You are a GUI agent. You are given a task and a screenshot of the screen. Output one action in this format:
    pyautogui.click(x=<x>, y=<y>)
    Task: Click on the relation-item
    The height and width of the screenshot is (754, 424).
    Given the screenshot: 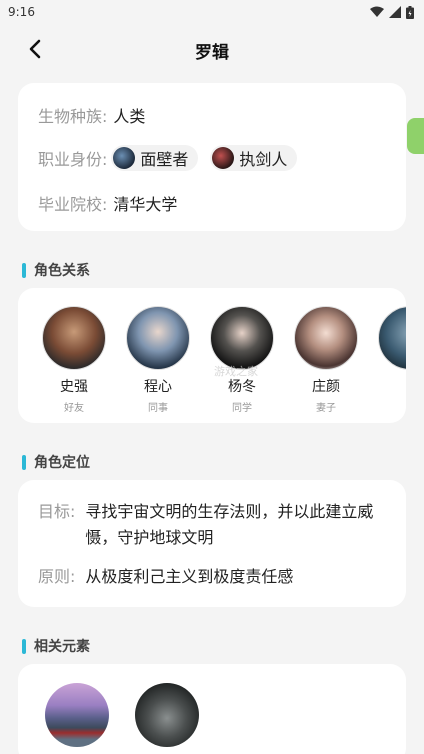 What is the action you would take?
    pyautogui.click(x=390, y=338)
    